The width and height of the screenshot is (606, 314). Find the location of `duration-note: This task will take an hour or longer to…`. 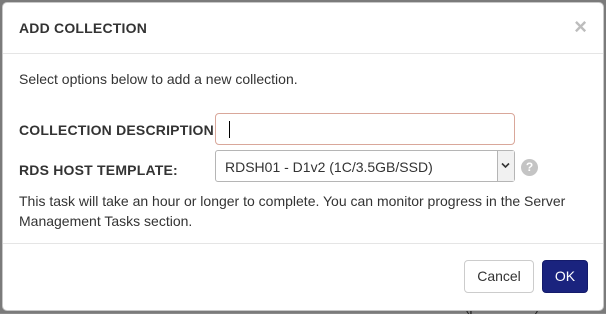

duration-note: This task will take an hour or longer to… is located at coordinates (292, 211).